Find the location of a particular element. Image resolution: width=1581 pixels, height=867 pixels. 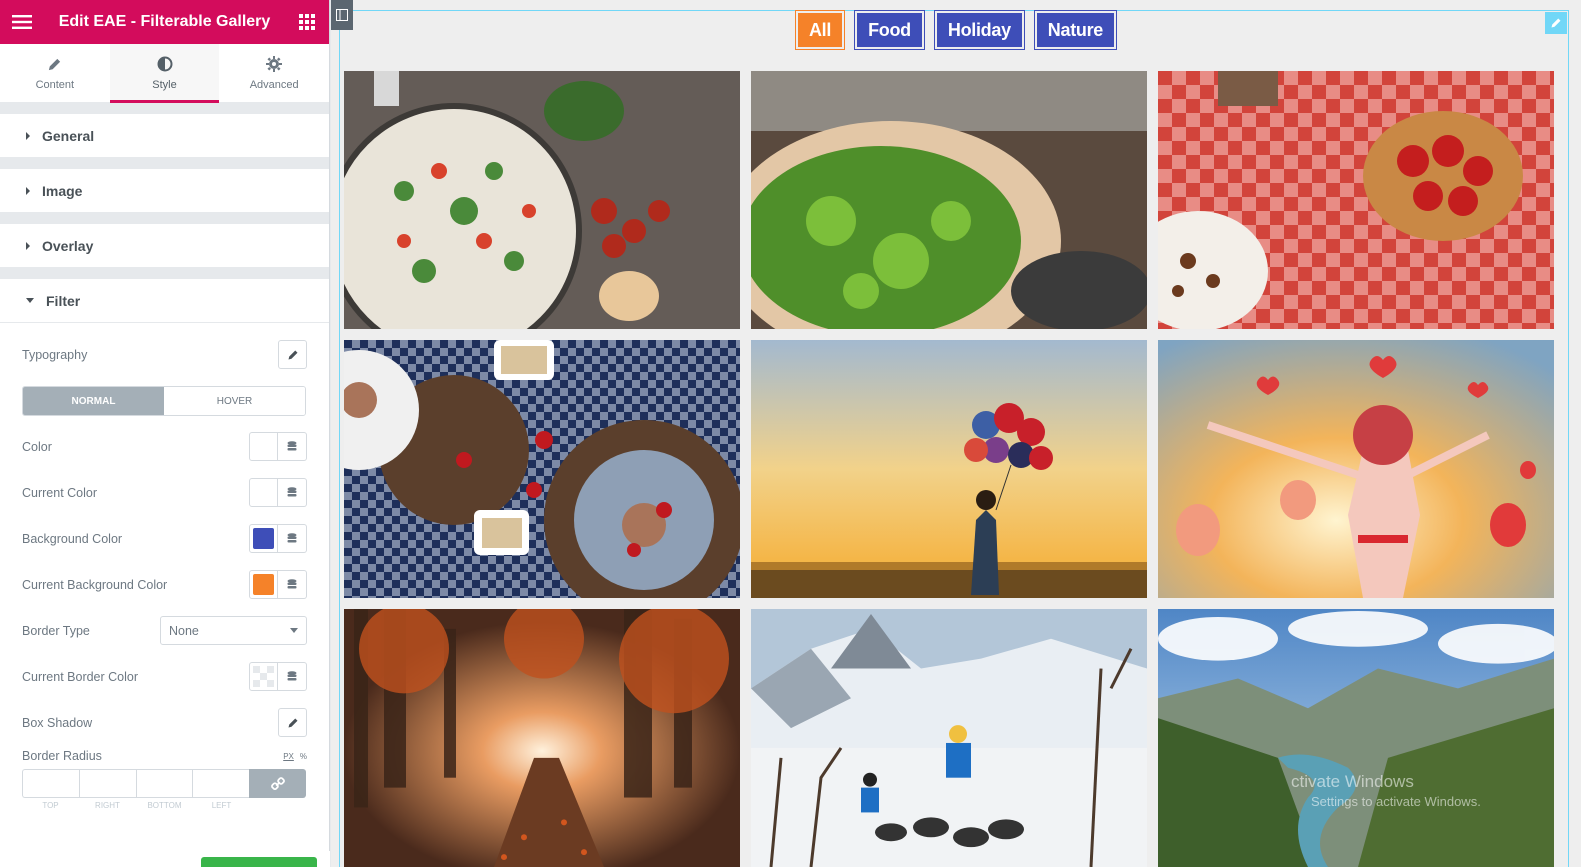

dim-label-left: LEFT is located at coordinates (221, 805).